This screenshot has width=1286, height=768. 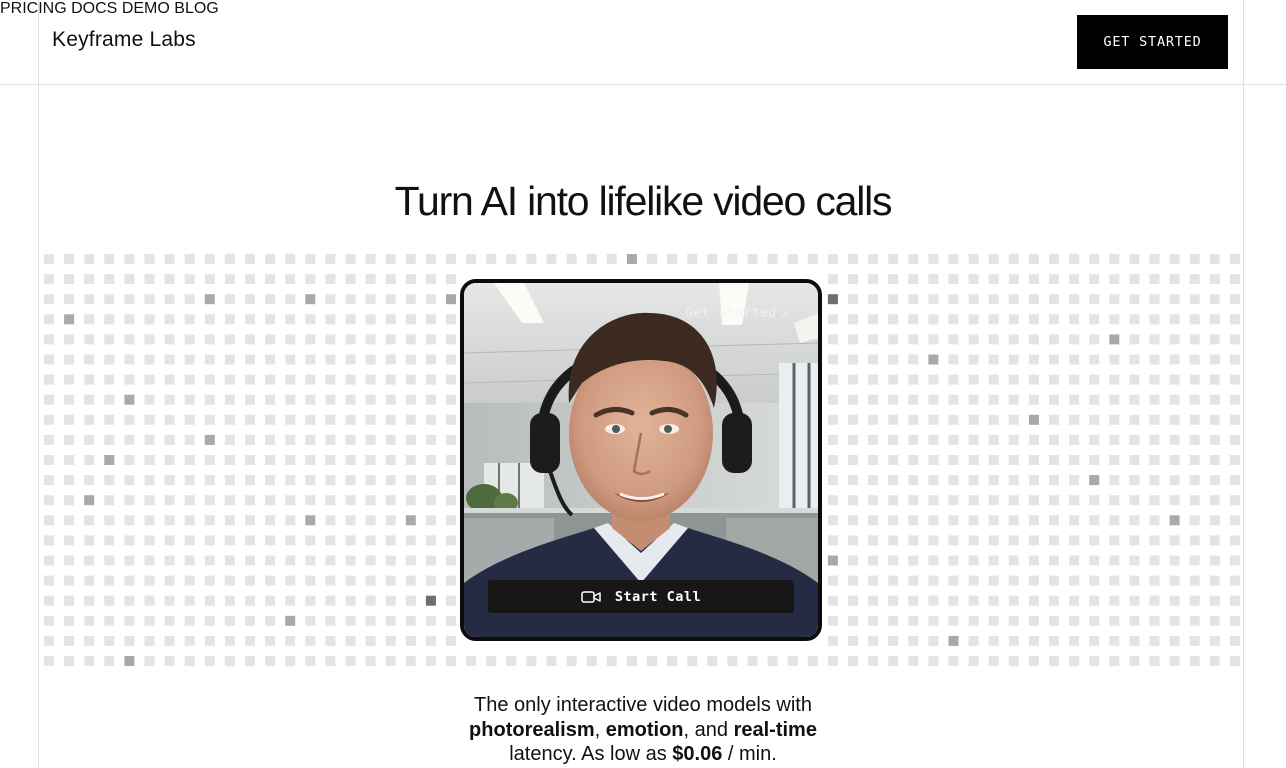 What do you see at coordinates (124, 40) in the screenshot?
I see `brand-logo: Keyframe Labs` at bounding box center [124, 40].